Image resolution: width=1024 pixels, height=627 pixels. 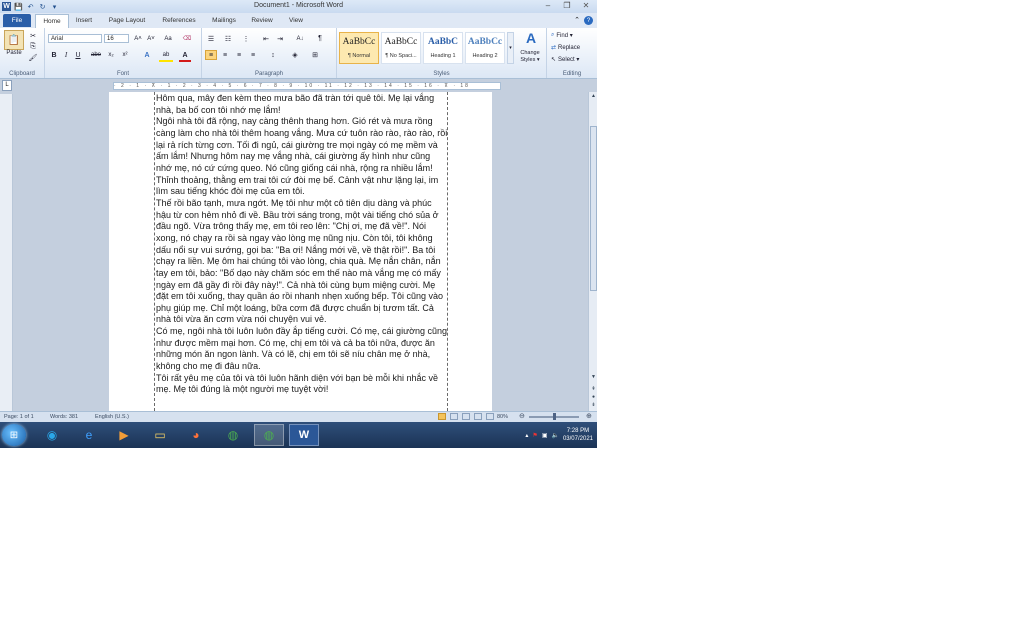 What do you see at coordinates (502, 417) in the screenshot?
I see `zoom-level: 80%` at bounding box center [502, 417].